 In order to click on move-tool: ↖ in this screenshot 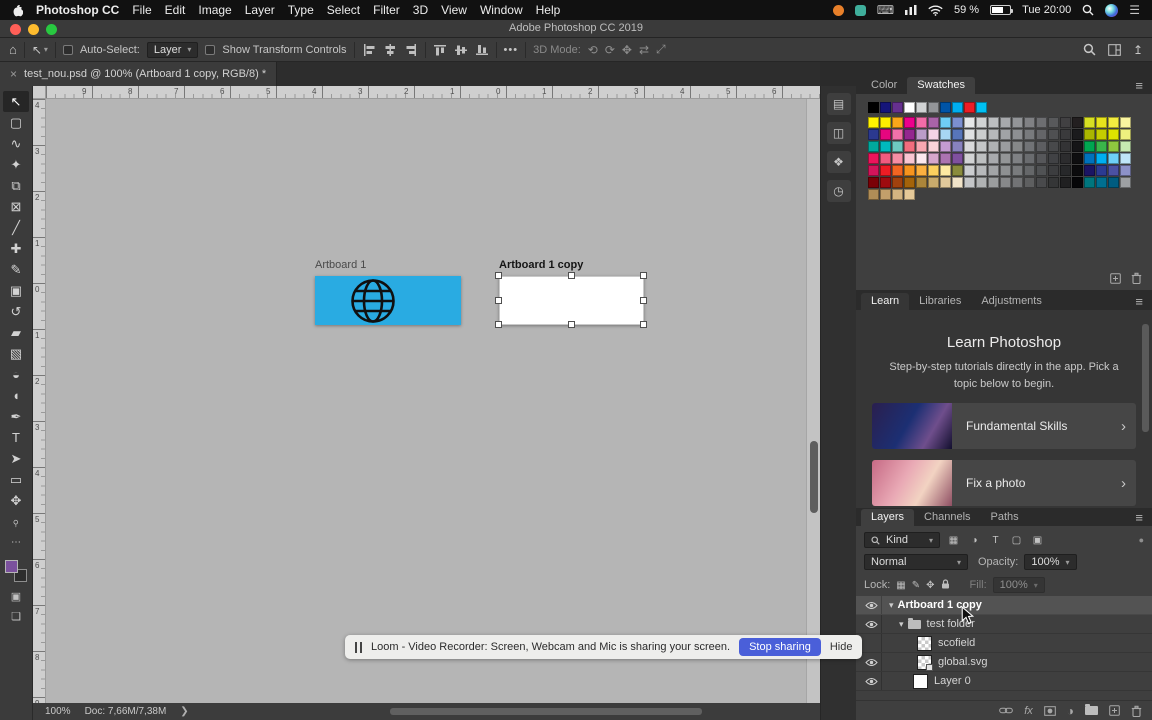, I will do `click(16, 101)`.